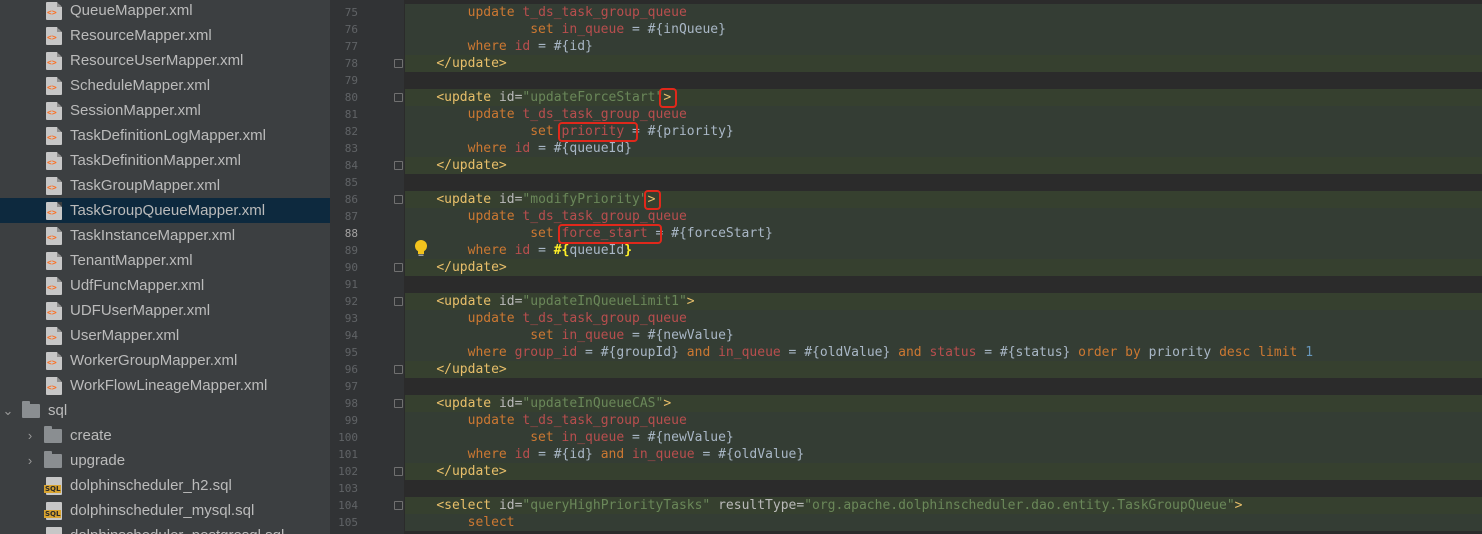 This screenshot has height=534, width=1482. I want to click on tree-item: <> WorkerGroupMapper.xml, so click(165, 360).